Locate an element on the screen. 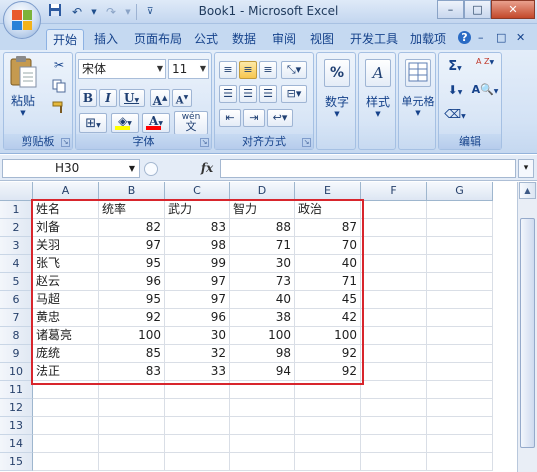  decrease-indent-button: ⇤ is located at coordinates (230, 118).